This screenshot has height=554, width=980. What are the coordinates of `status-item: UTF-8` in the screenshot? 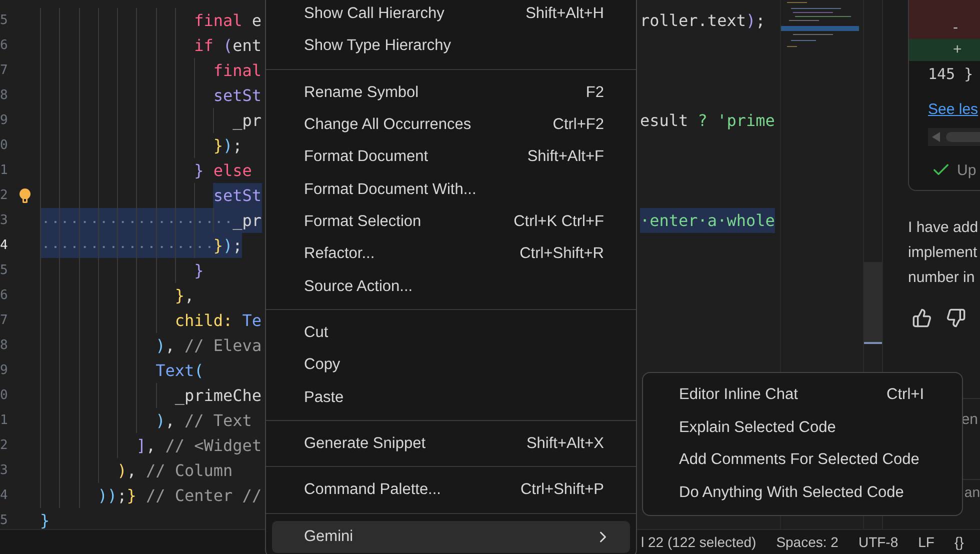 It's located at (878, 542).